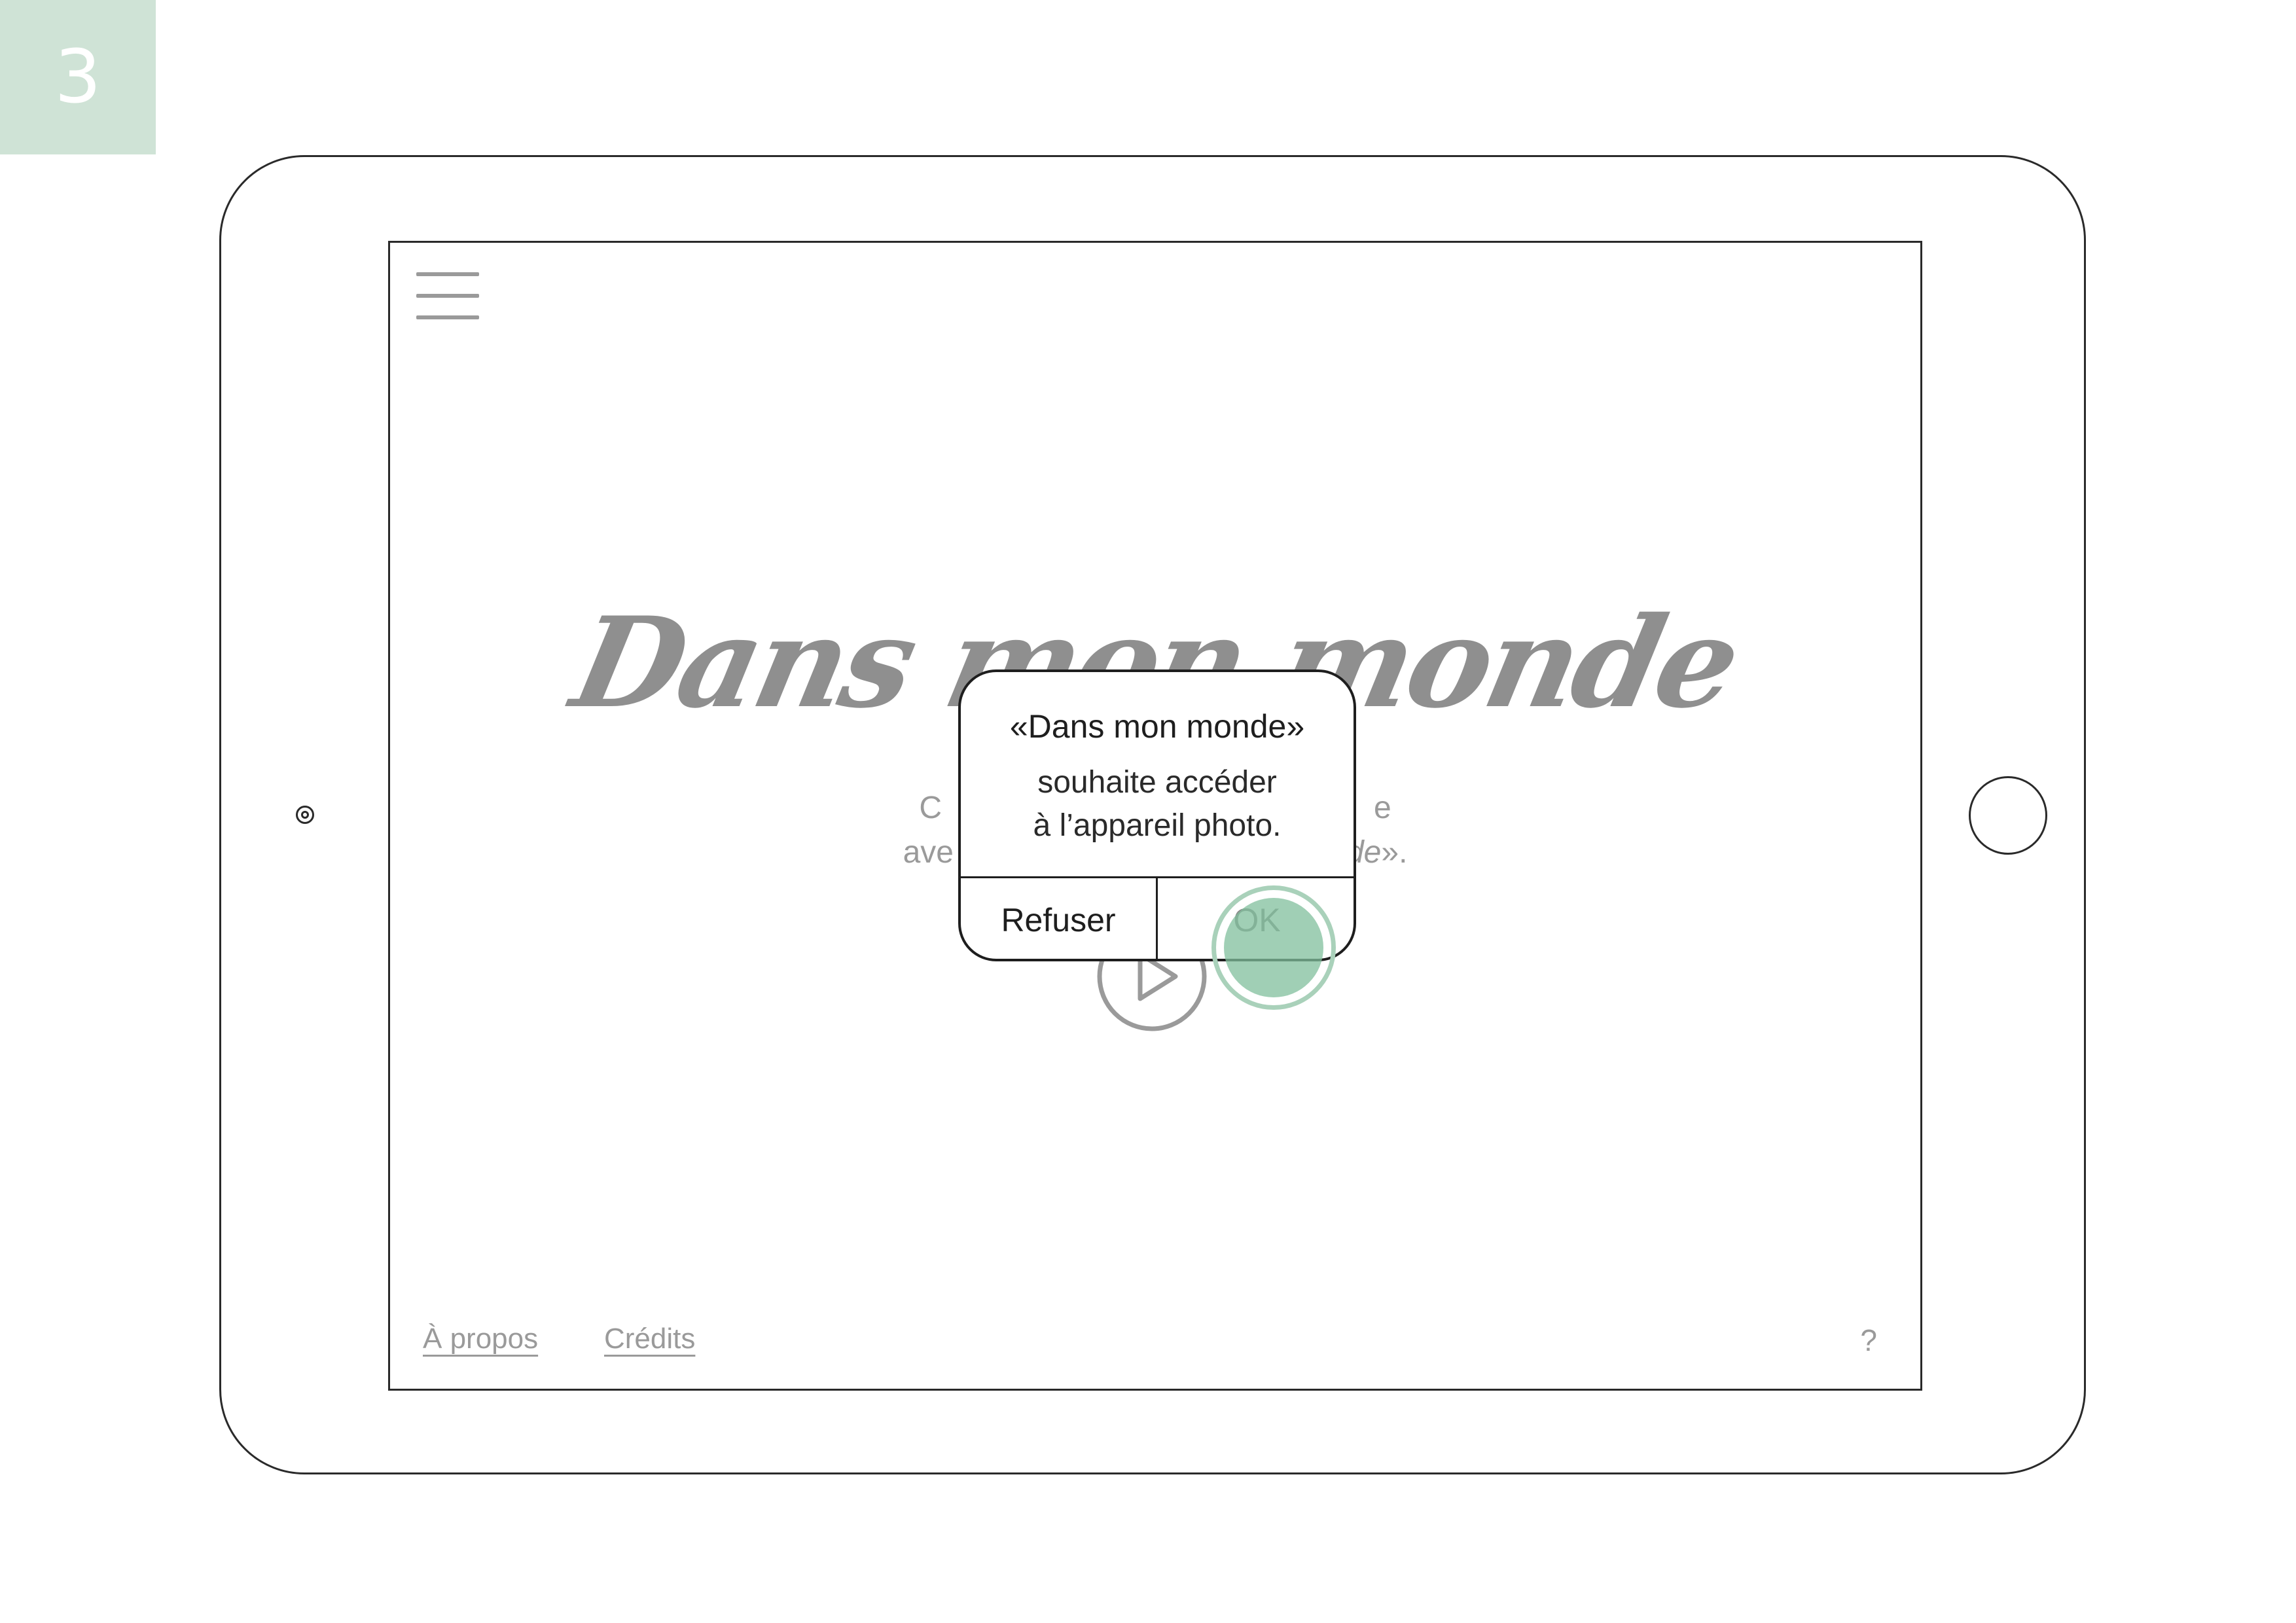 This screenshot has height=1623, width=2296. Describe the element at coordinates (1157, 726) in the screenshot. I see `dialog-title: «Dans mon monde»` at that location.